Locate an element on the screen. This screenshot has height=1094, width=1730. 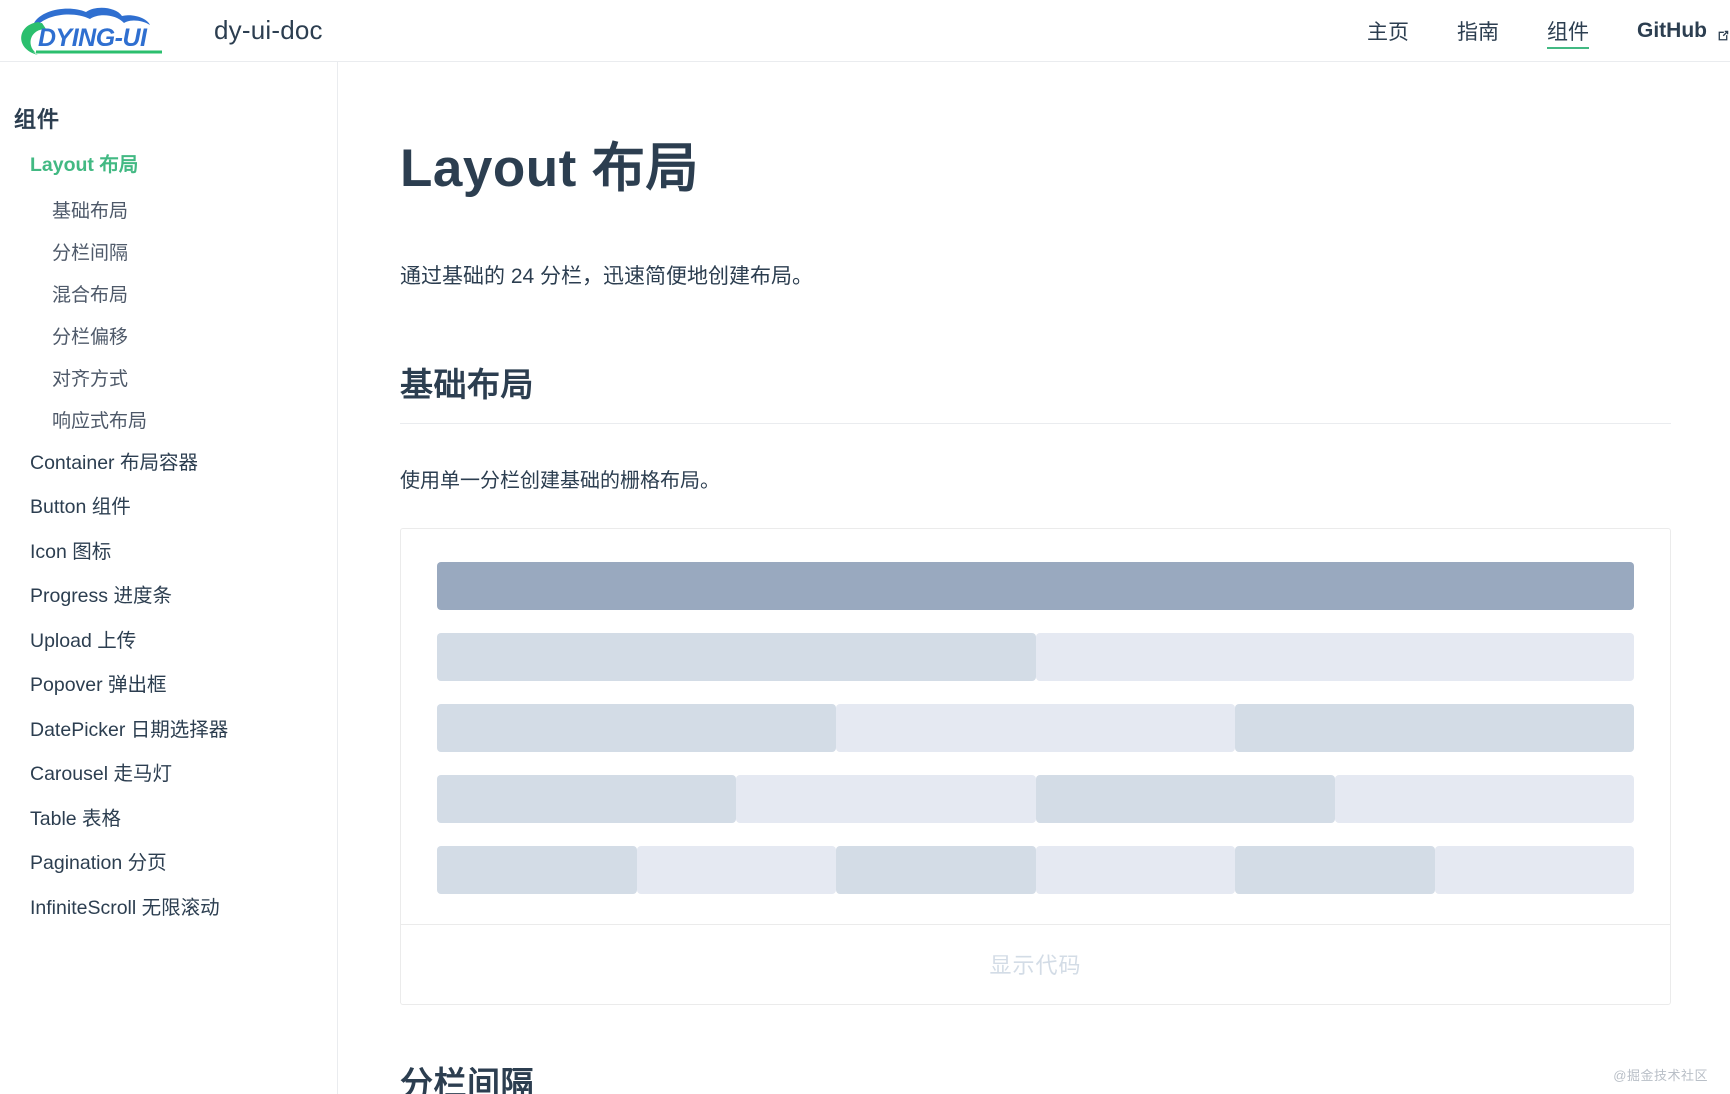
page-description: 通过基础的 24 分栏，迅速简便地创建布局。 is located at coordinates (607, 277).